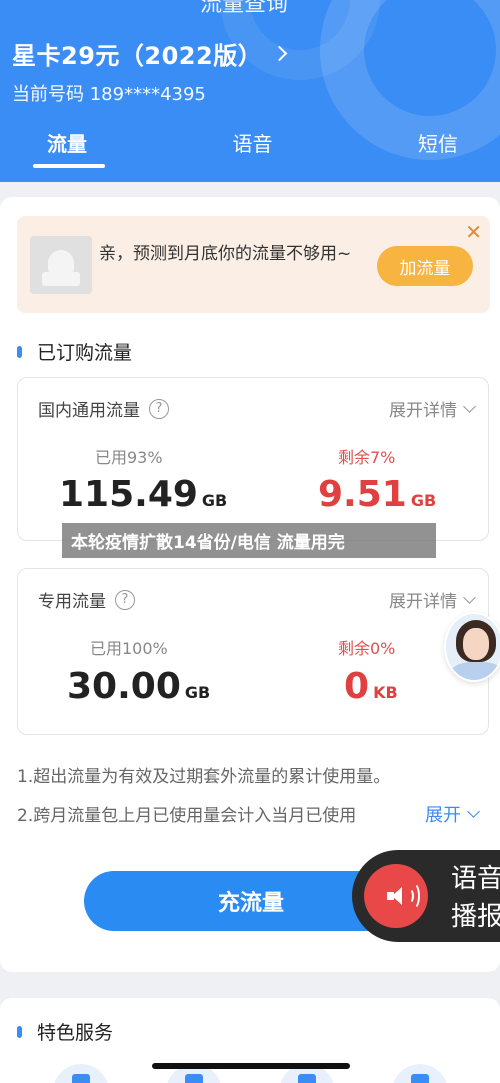 The image size is (500, 1083). What do you see at coordinates (128, 494) in the screenshot?
I see `used-value: 115.49` at bounding box center [128, 494].